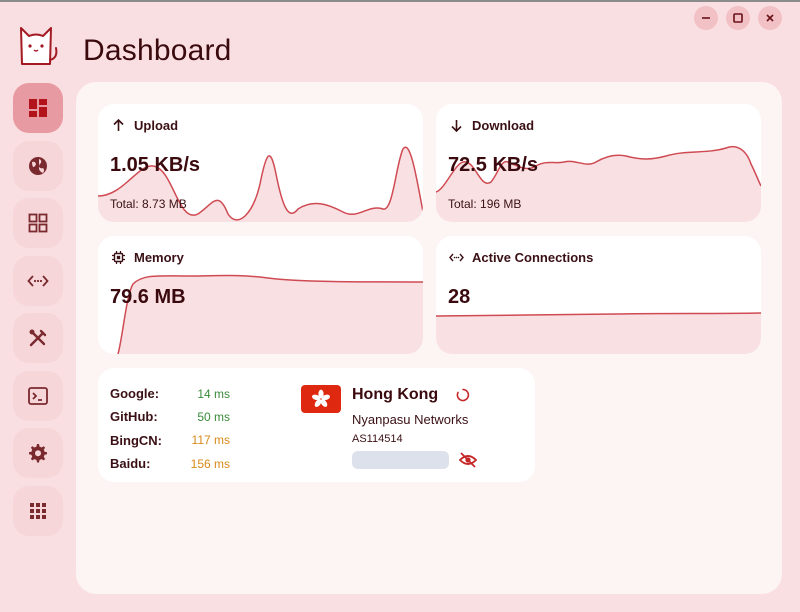  I want to click on download-speed: 72.5 KB/s, so click(493, 165).